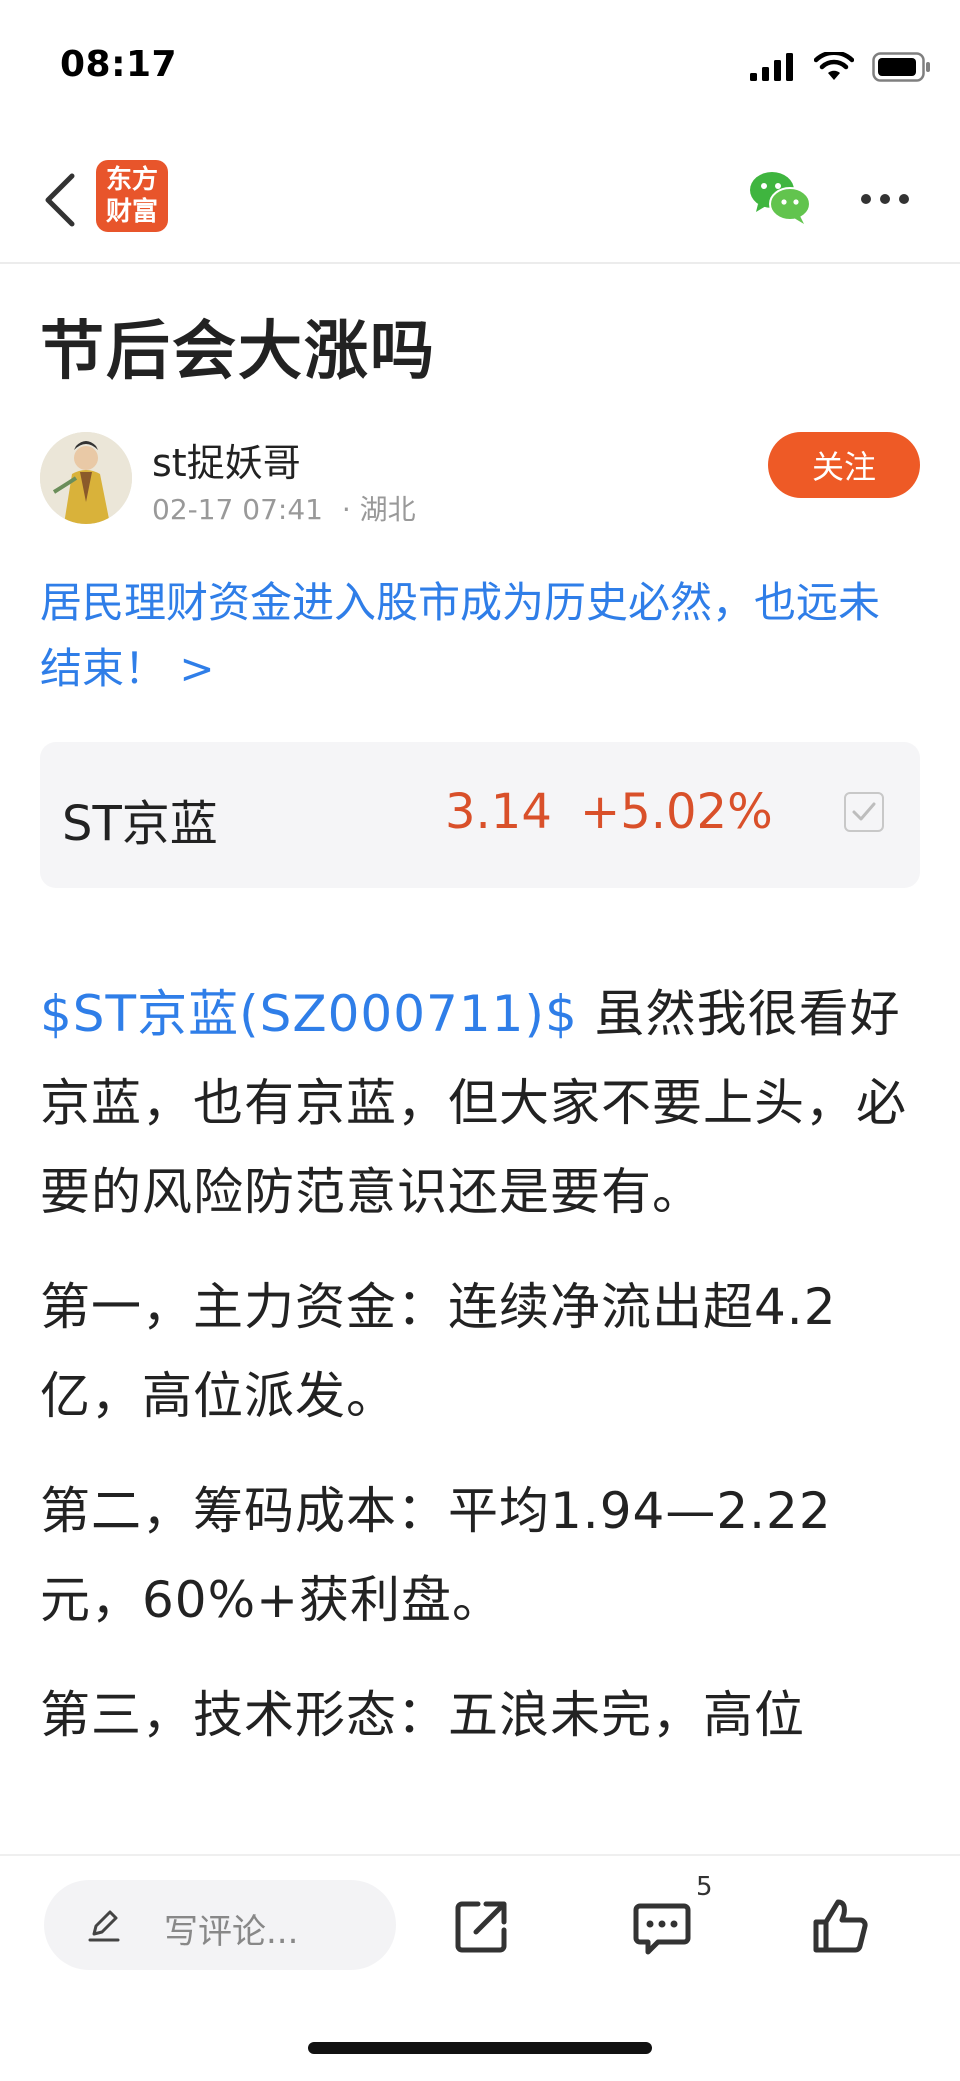  I want to click on status-bar: 08:17, so click(480, 70).